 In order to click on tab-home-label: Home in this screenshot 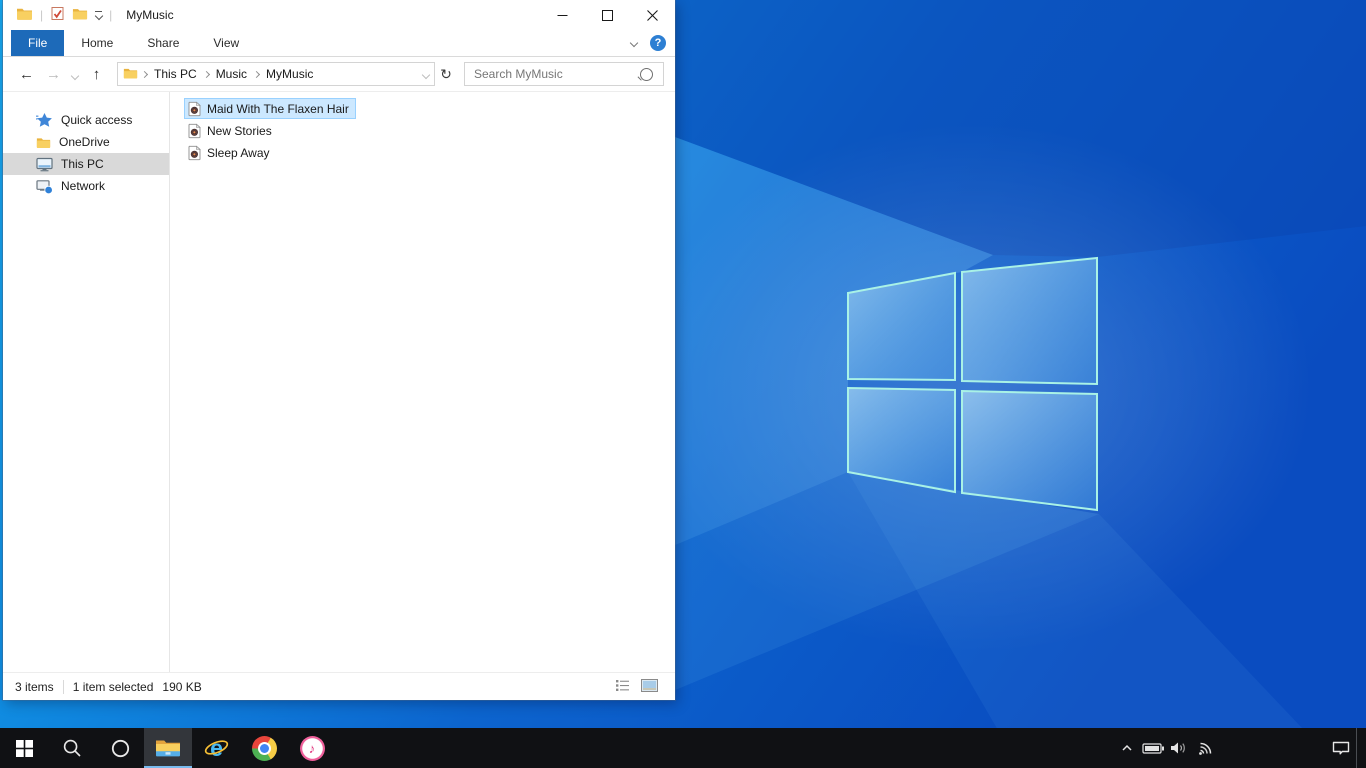, I will do `click(97, 43)`.